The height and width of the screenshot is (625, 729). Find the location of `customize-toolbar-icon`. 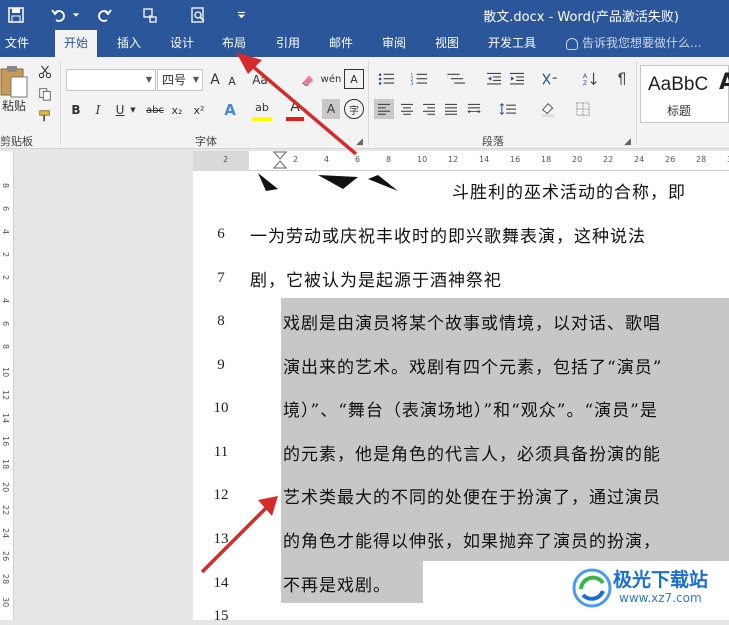

customize-toolbar-icon is located at coordinates (241, 15).